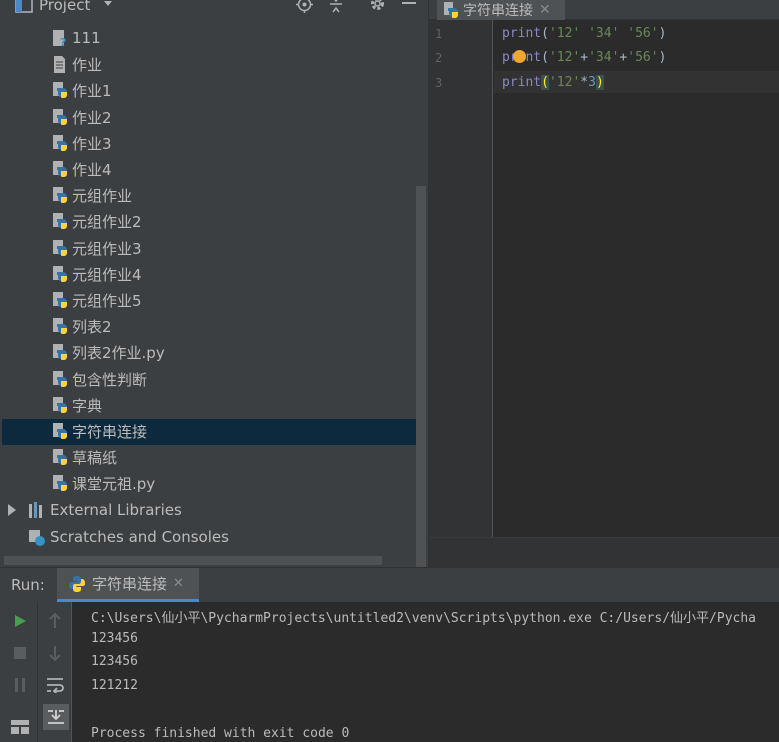  Describe the element at coordinates (107, 221) in the screenshot. I see `tree-item-label: 元组作业2` at that location.